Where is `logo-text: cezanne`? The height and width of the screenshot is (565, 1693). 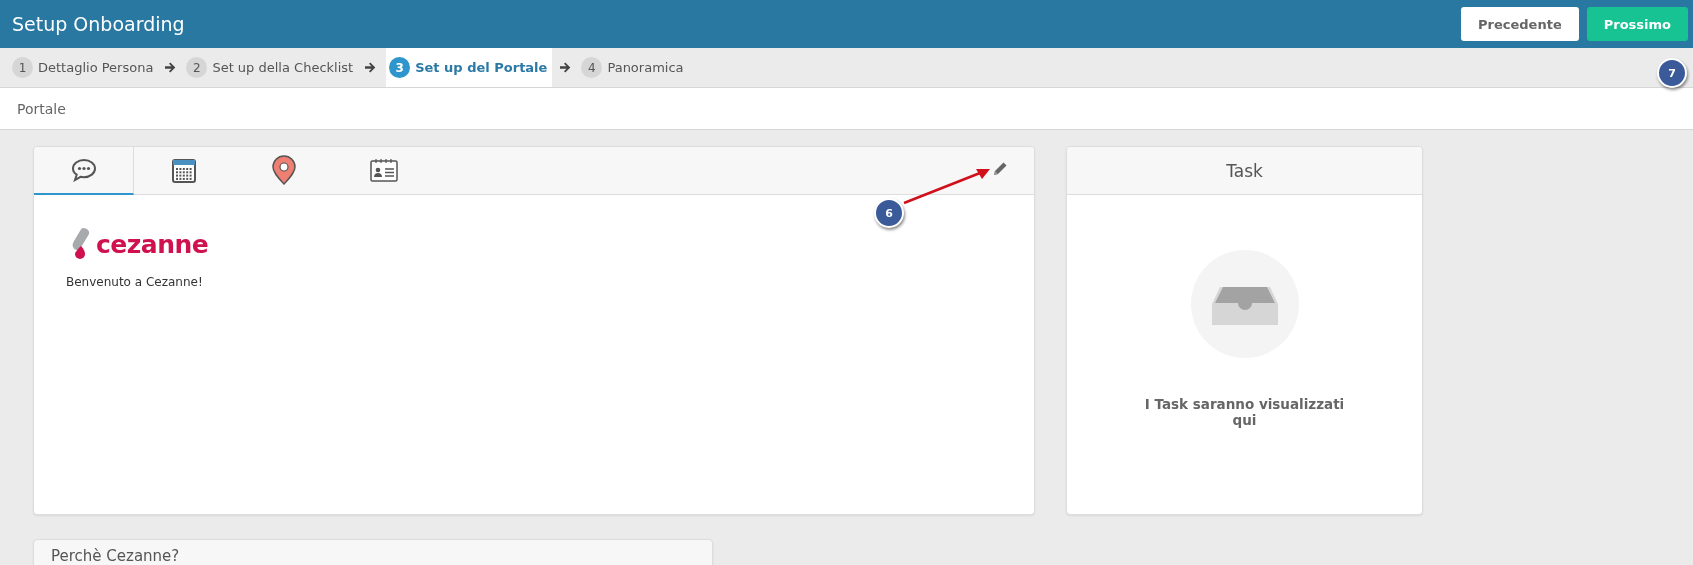
logo-text: cezanne is located at coordinates (152, 244).